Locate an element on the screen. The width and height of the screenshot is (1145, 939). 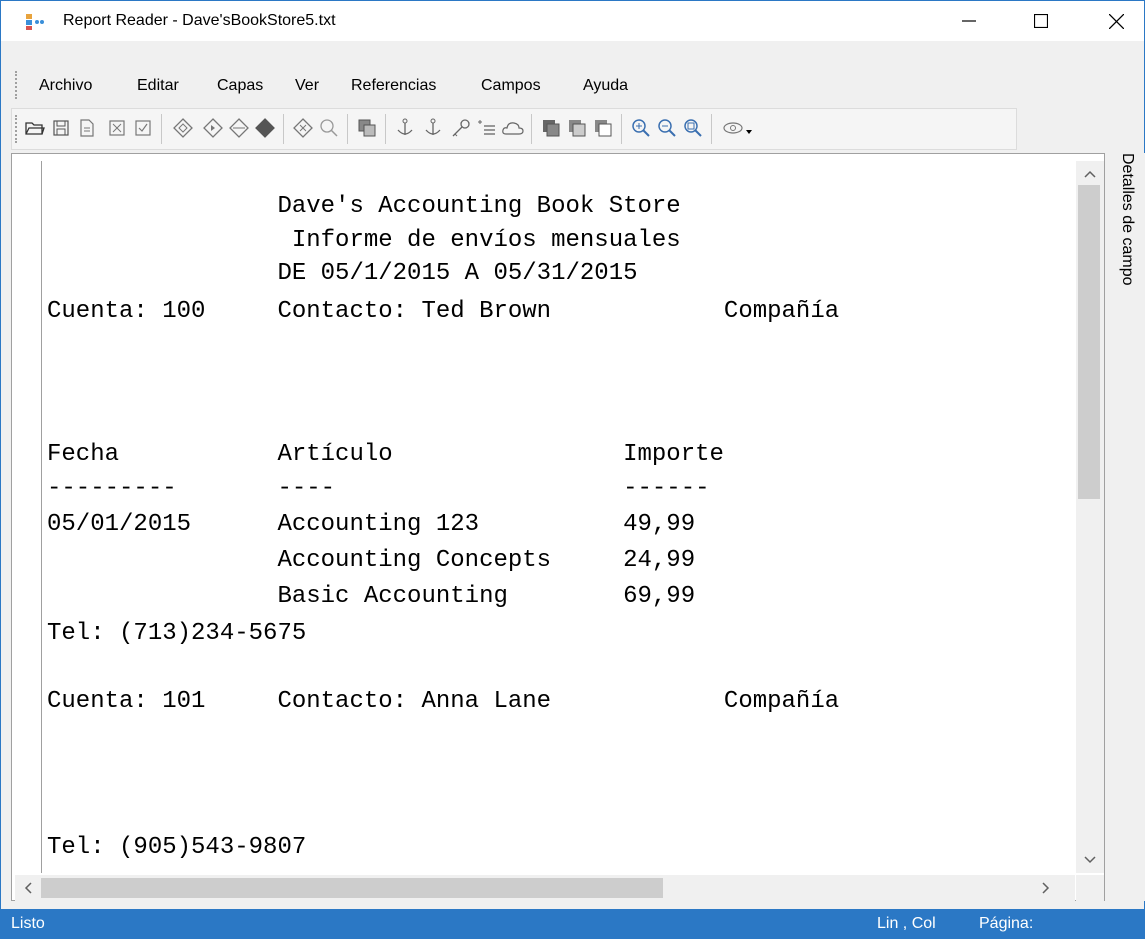
chevron-up-icon is located at coordinates (1090, 174).